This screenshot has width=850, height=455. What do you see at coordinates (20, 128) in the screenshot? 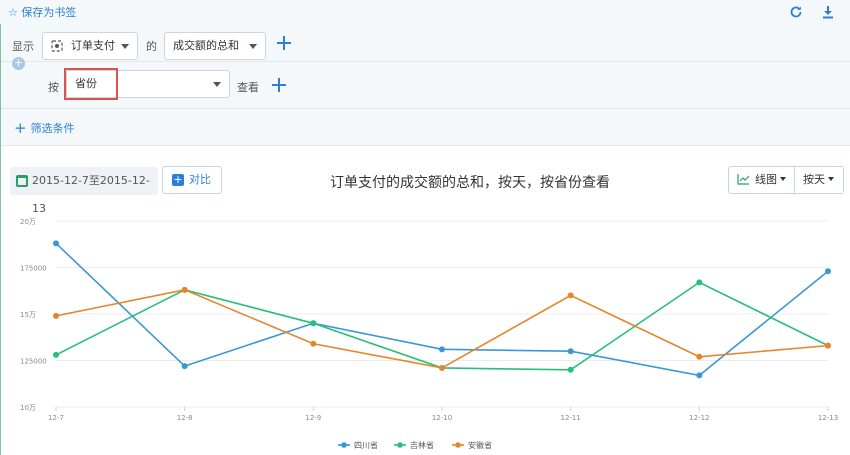
I see `plus-icon: +` at bounding box center [20, 128].